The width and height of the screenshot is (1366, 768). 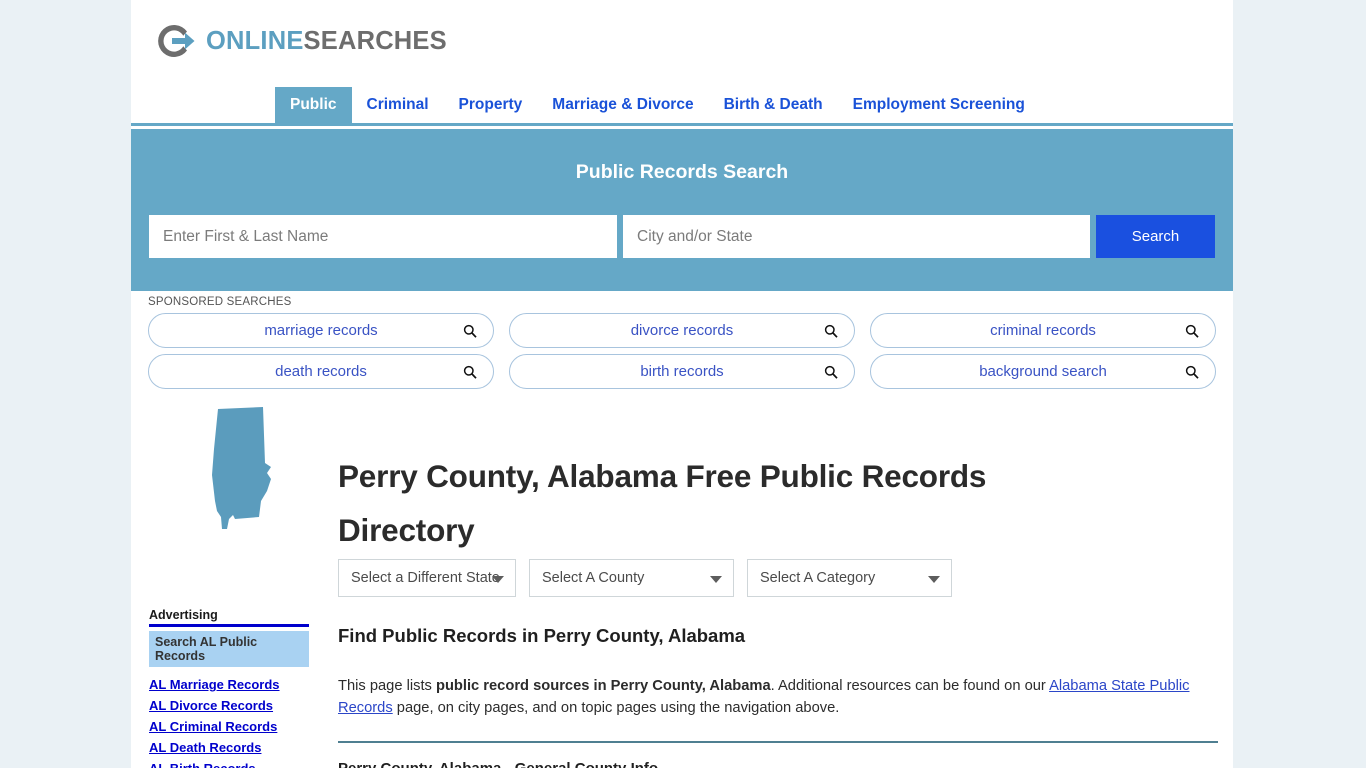 I want to click on sponsored-pill-death-records: death records, so click(x=321, y=371).